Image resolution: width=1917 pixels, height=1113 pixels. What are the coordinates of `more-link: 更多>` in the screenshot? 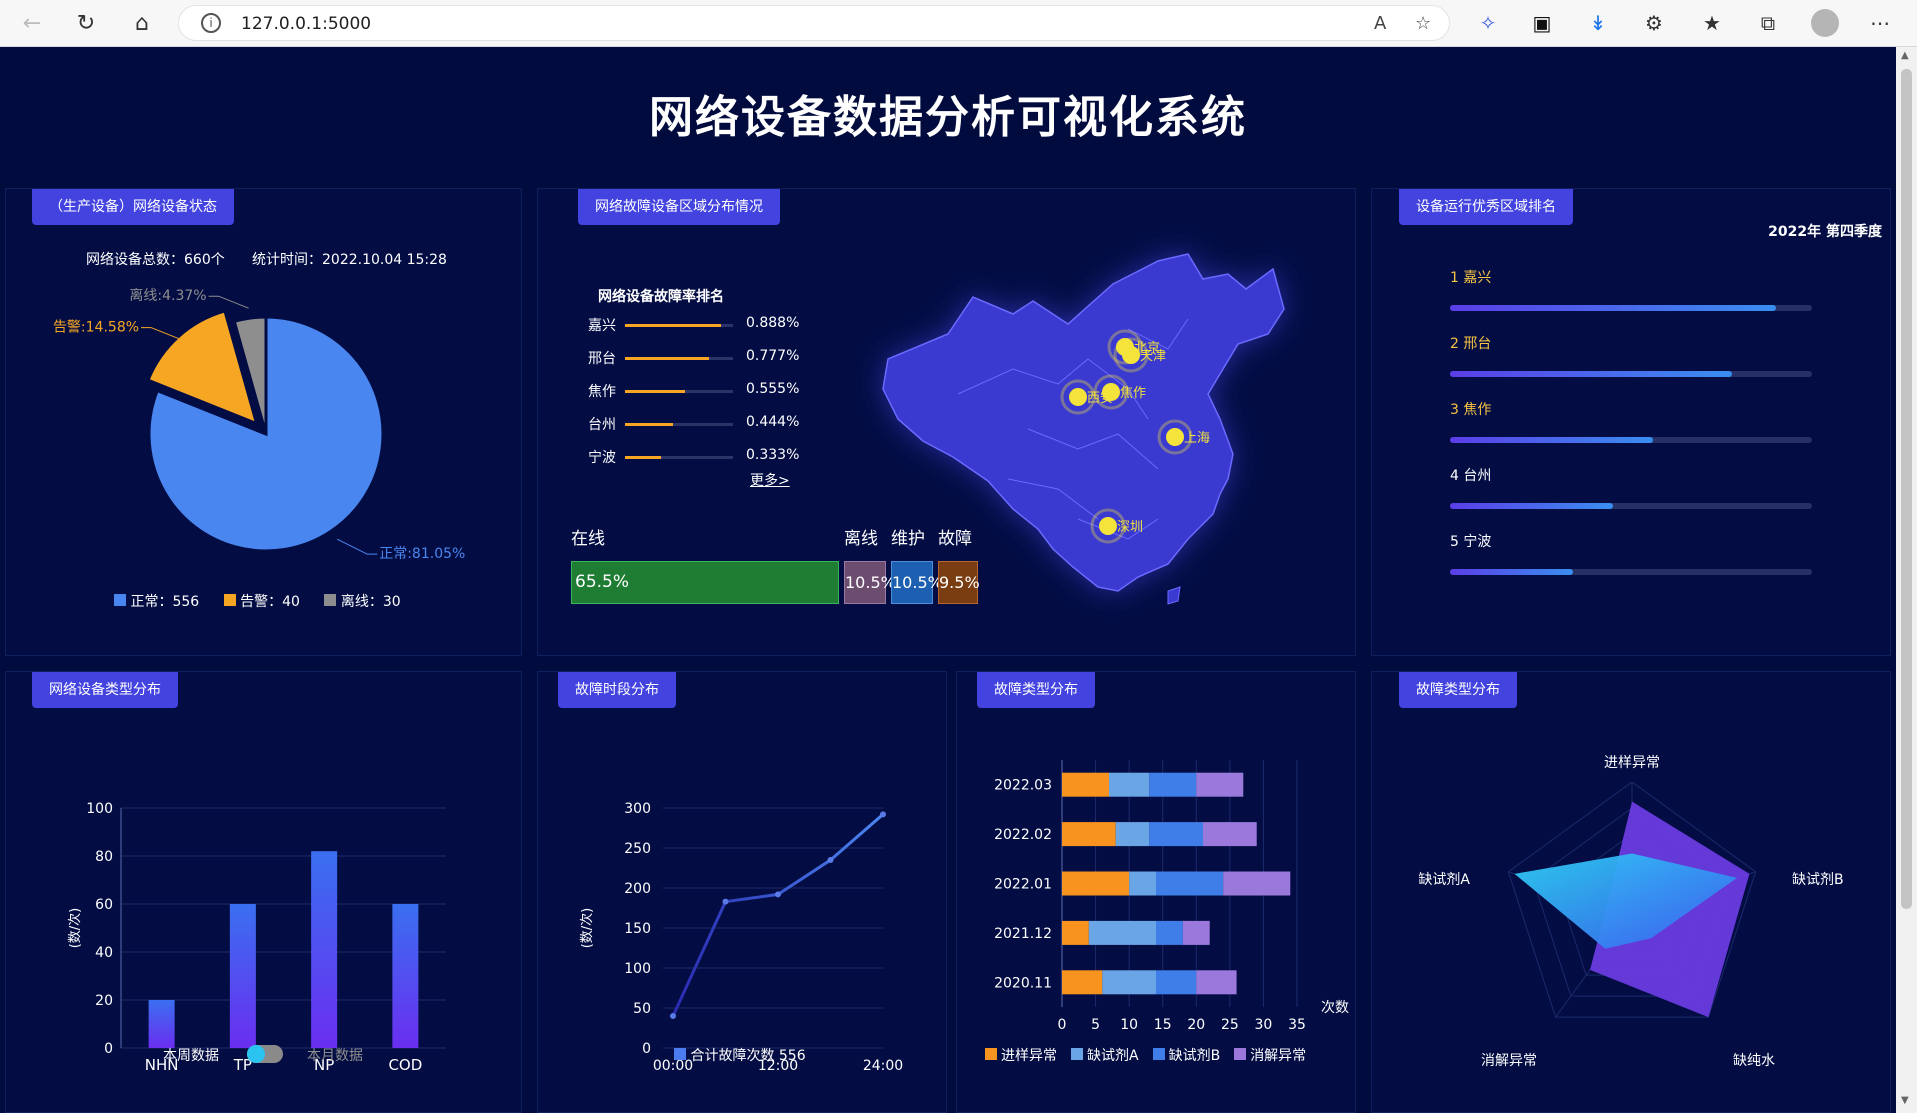 It's located at (770, 480).